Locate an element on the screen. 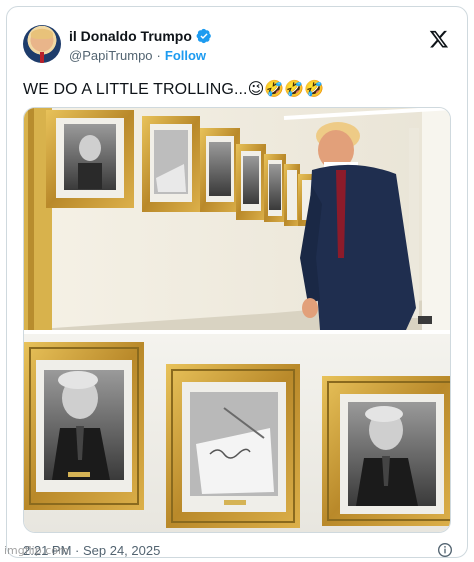  portrait-frame-middle is located at coordinates (233, 446).